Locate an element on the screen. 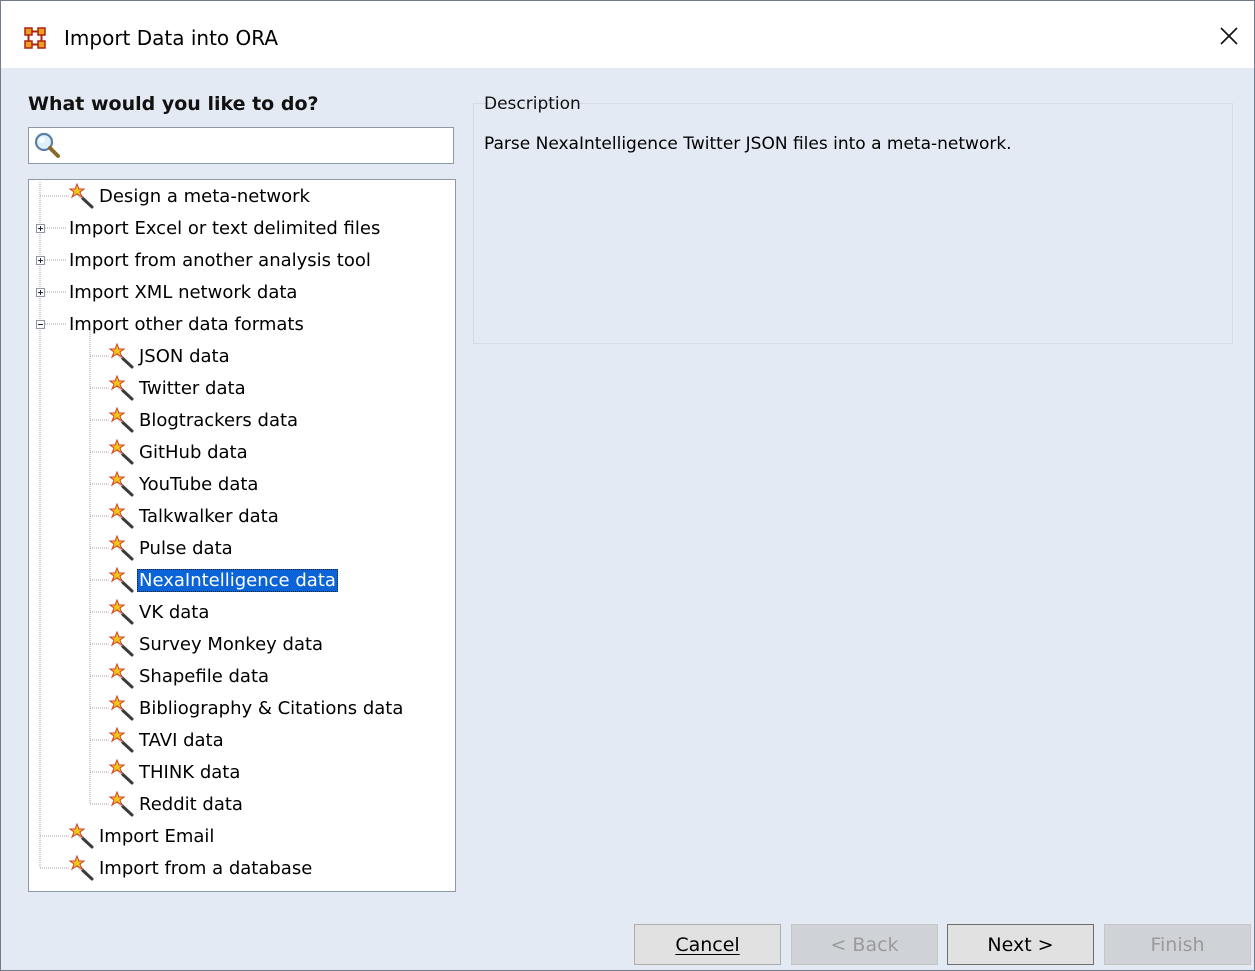  tree-item-label: Import from another analysis tool is located at coordinates (220, 260).